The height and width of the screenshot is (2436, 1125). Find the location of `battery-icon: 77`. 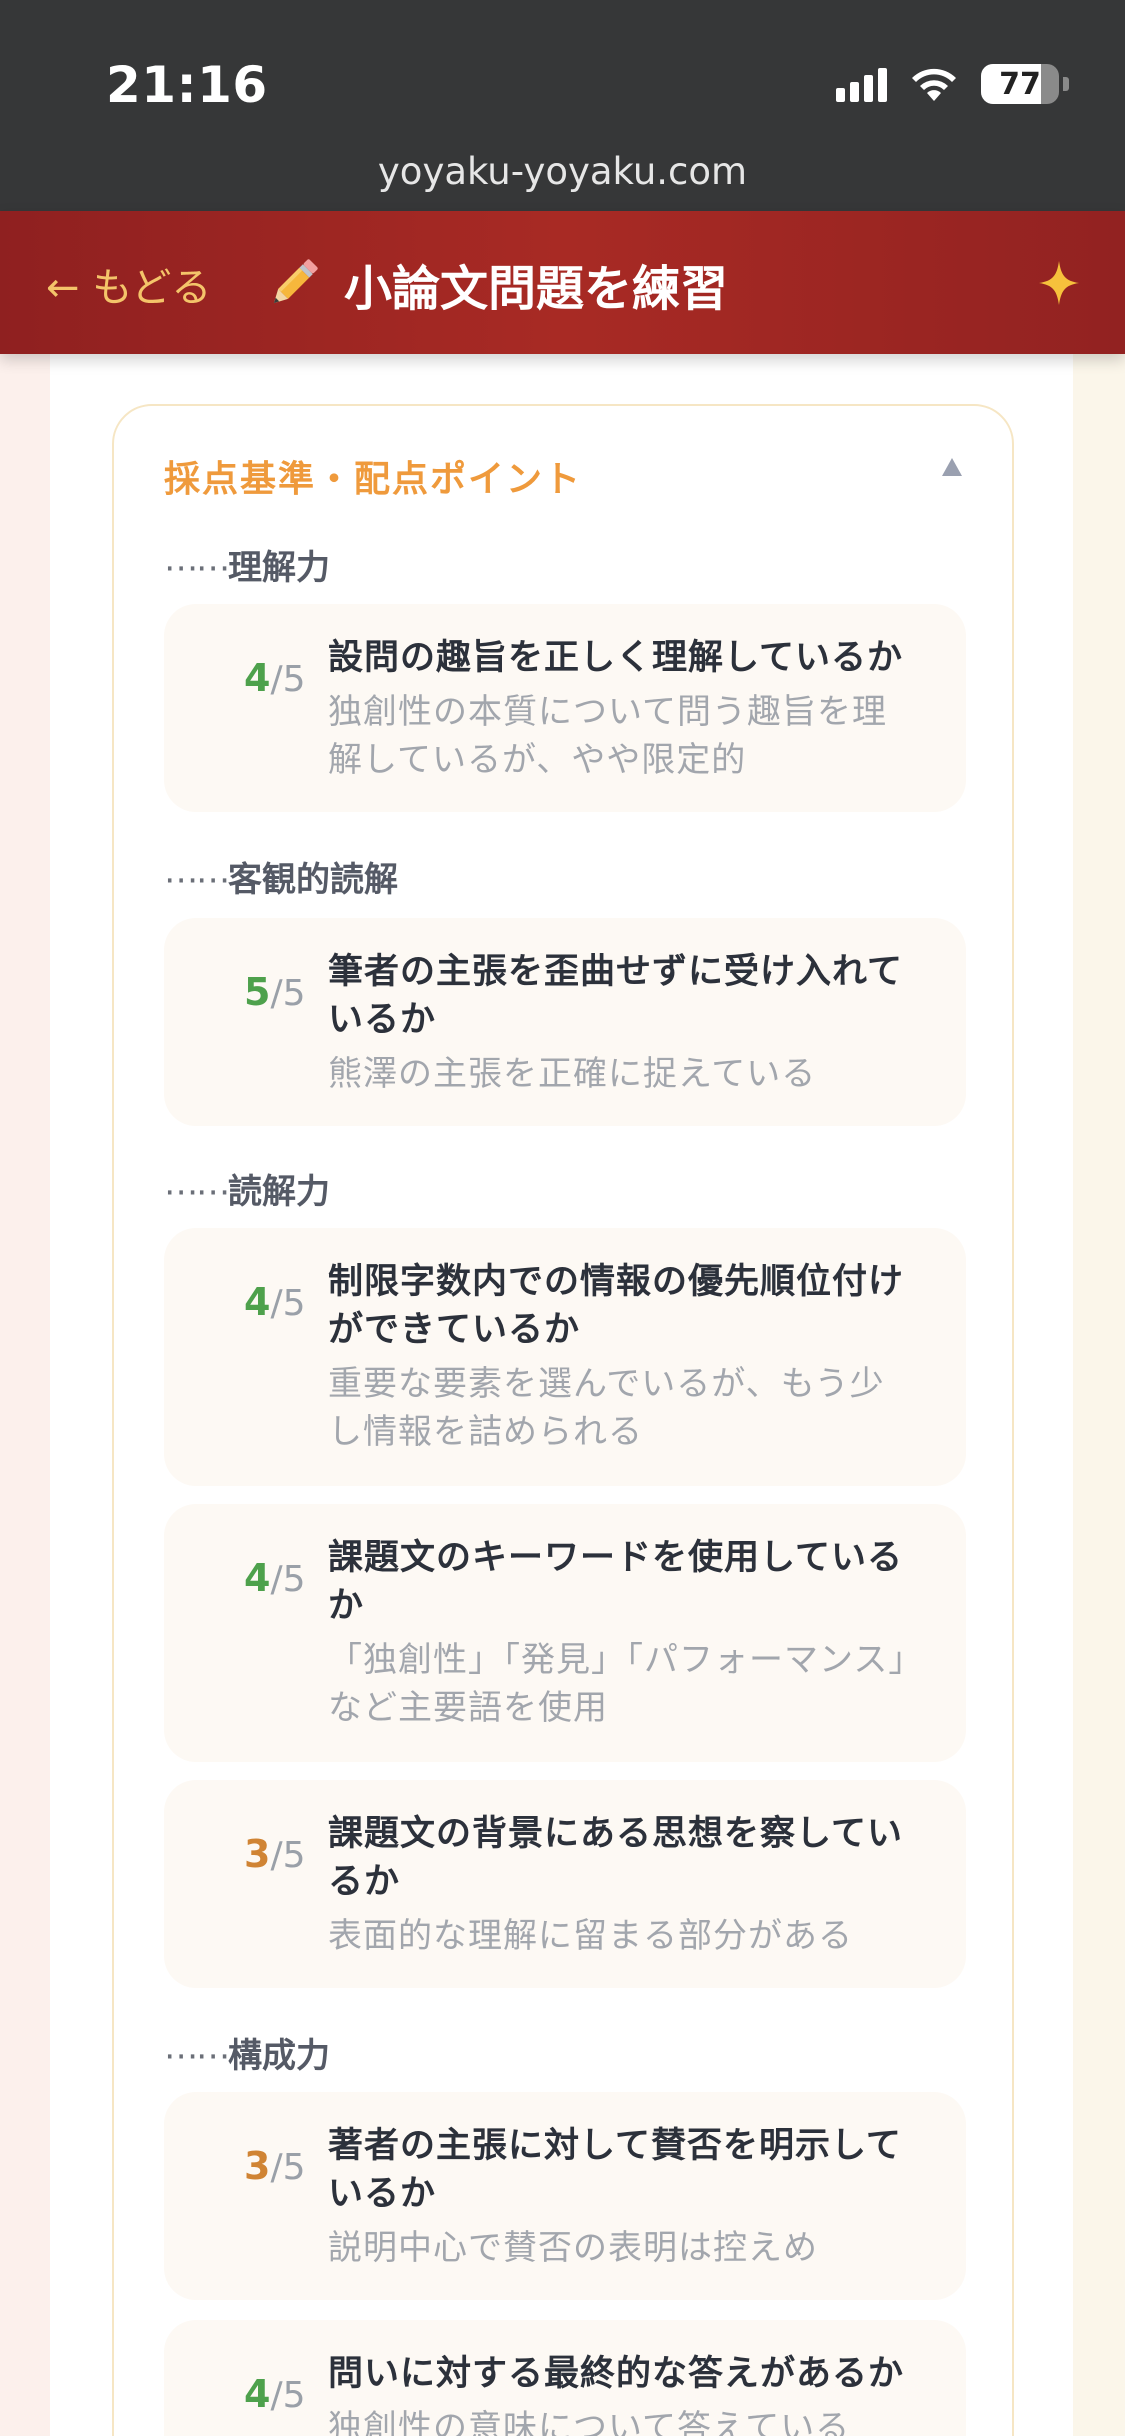

battery-icon: 77 is located at coordinates (1020, 84).